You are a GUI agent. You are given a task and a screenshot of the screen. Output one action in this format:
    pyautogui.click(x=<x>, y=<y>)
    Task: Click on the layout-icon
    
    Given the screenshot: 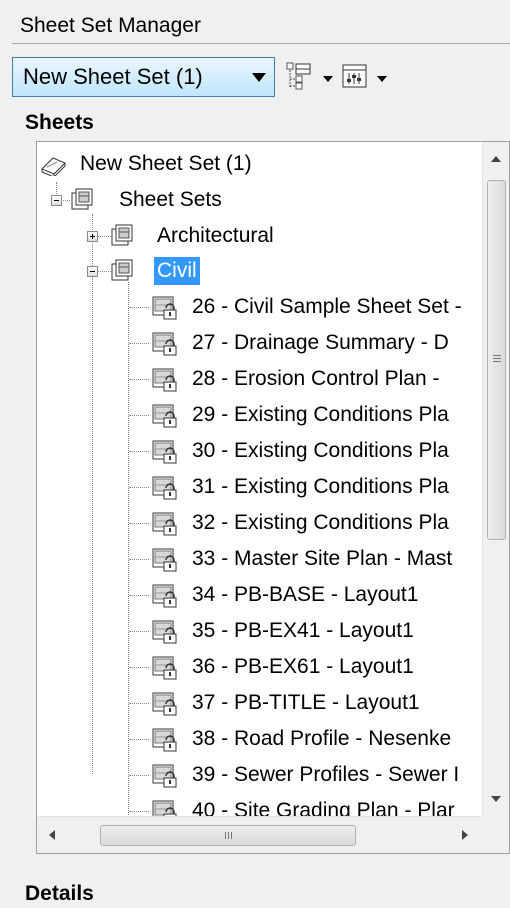 What is the action you would take?
    pyautogui.click(x=298, y=76)
    